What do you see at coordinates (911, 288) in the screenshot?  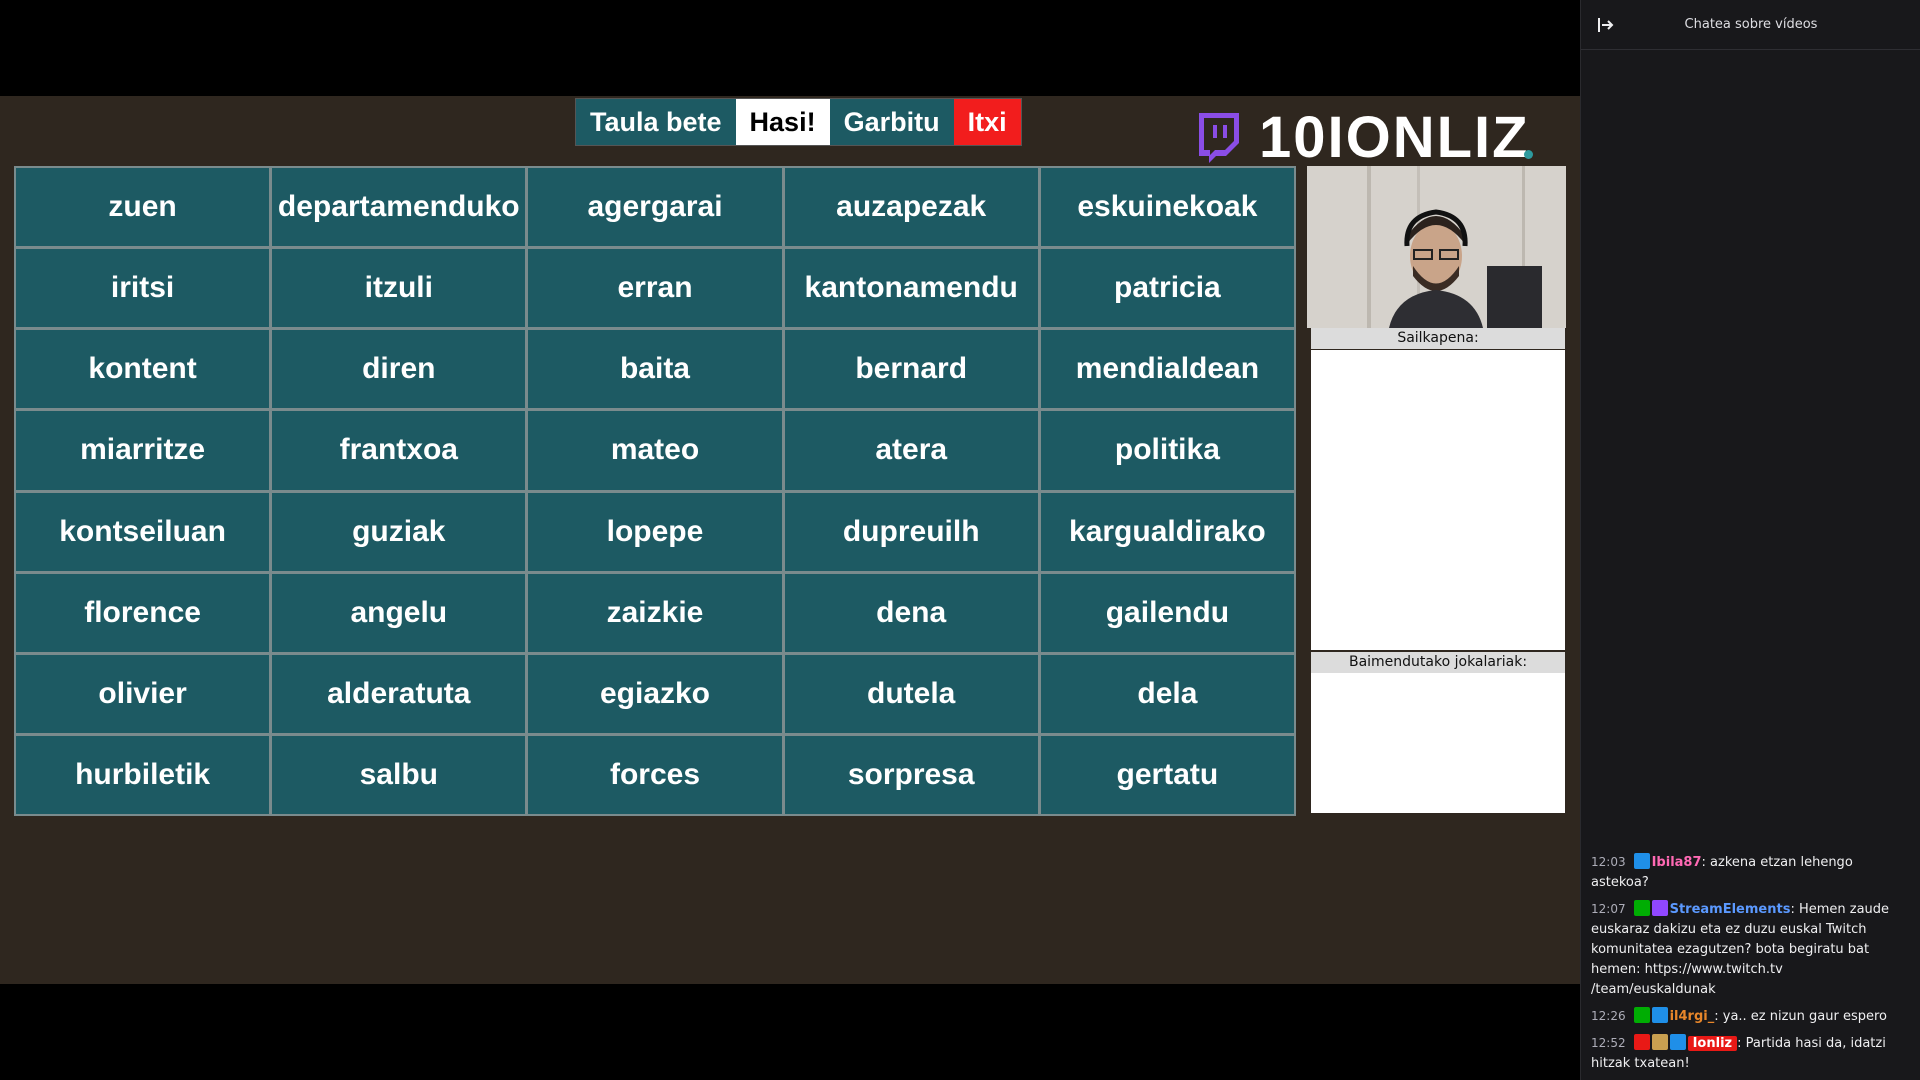 I see `board-cell: kantonamendu` at bounding box center [911, 288].